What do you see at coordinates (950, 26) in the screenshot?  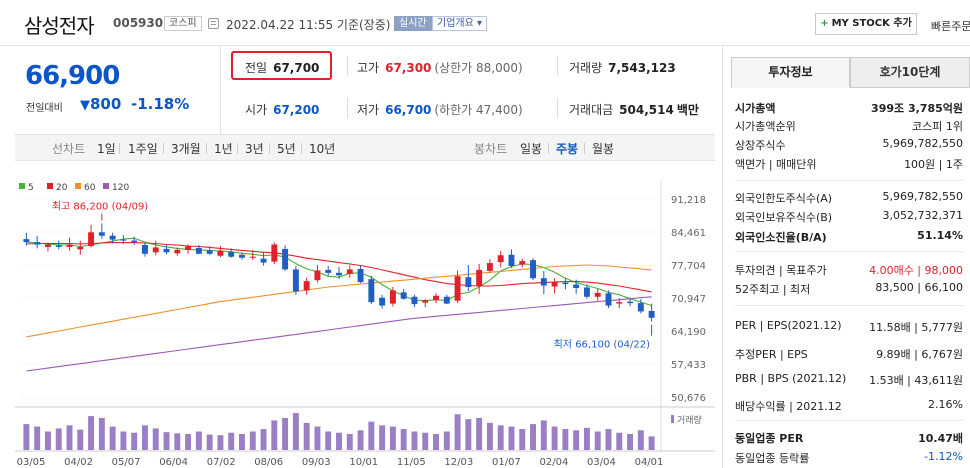 I see `quick-order-link: 빠른주문` at bounding box center [950, 26].